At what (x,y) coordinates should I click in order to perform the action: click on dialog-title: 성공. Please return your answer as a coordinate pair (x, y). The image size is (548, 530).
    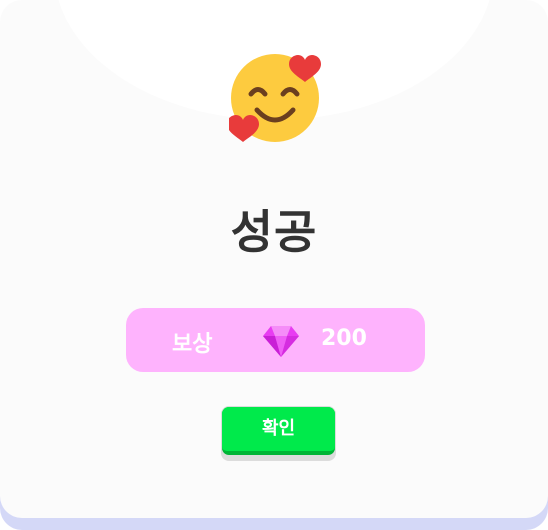
    Looking at the image, I should click on (274, 232).